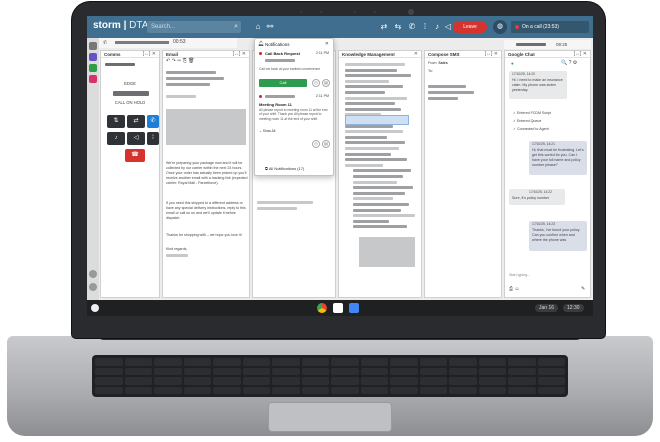 The image size is (660, 442). Describe the element at coordinates (412, 26) in the screenshot. I see `phone-icon: ✆` at that location.